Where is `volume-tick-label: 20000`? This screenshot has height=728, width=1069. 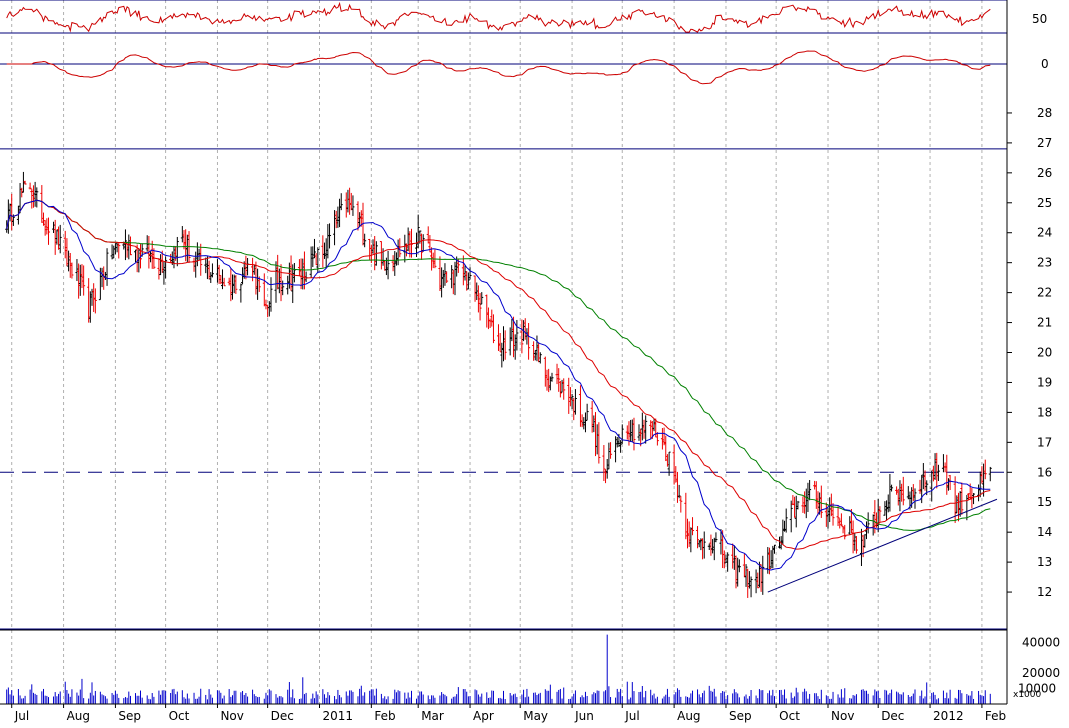 volume-tick-label: 20000 is located at coordinates (1041, 673).